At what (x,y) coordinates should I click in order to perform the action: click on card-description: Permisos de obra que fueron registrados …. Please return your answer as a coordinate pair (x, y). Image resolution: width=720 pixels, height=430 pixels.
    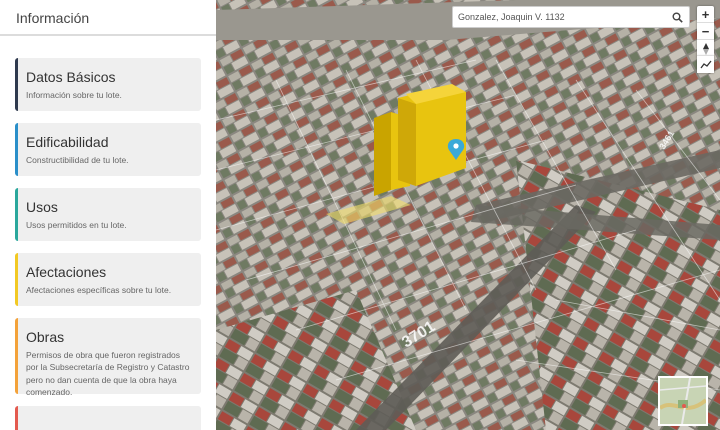
    Looking at the image, I should click on (108, 373).